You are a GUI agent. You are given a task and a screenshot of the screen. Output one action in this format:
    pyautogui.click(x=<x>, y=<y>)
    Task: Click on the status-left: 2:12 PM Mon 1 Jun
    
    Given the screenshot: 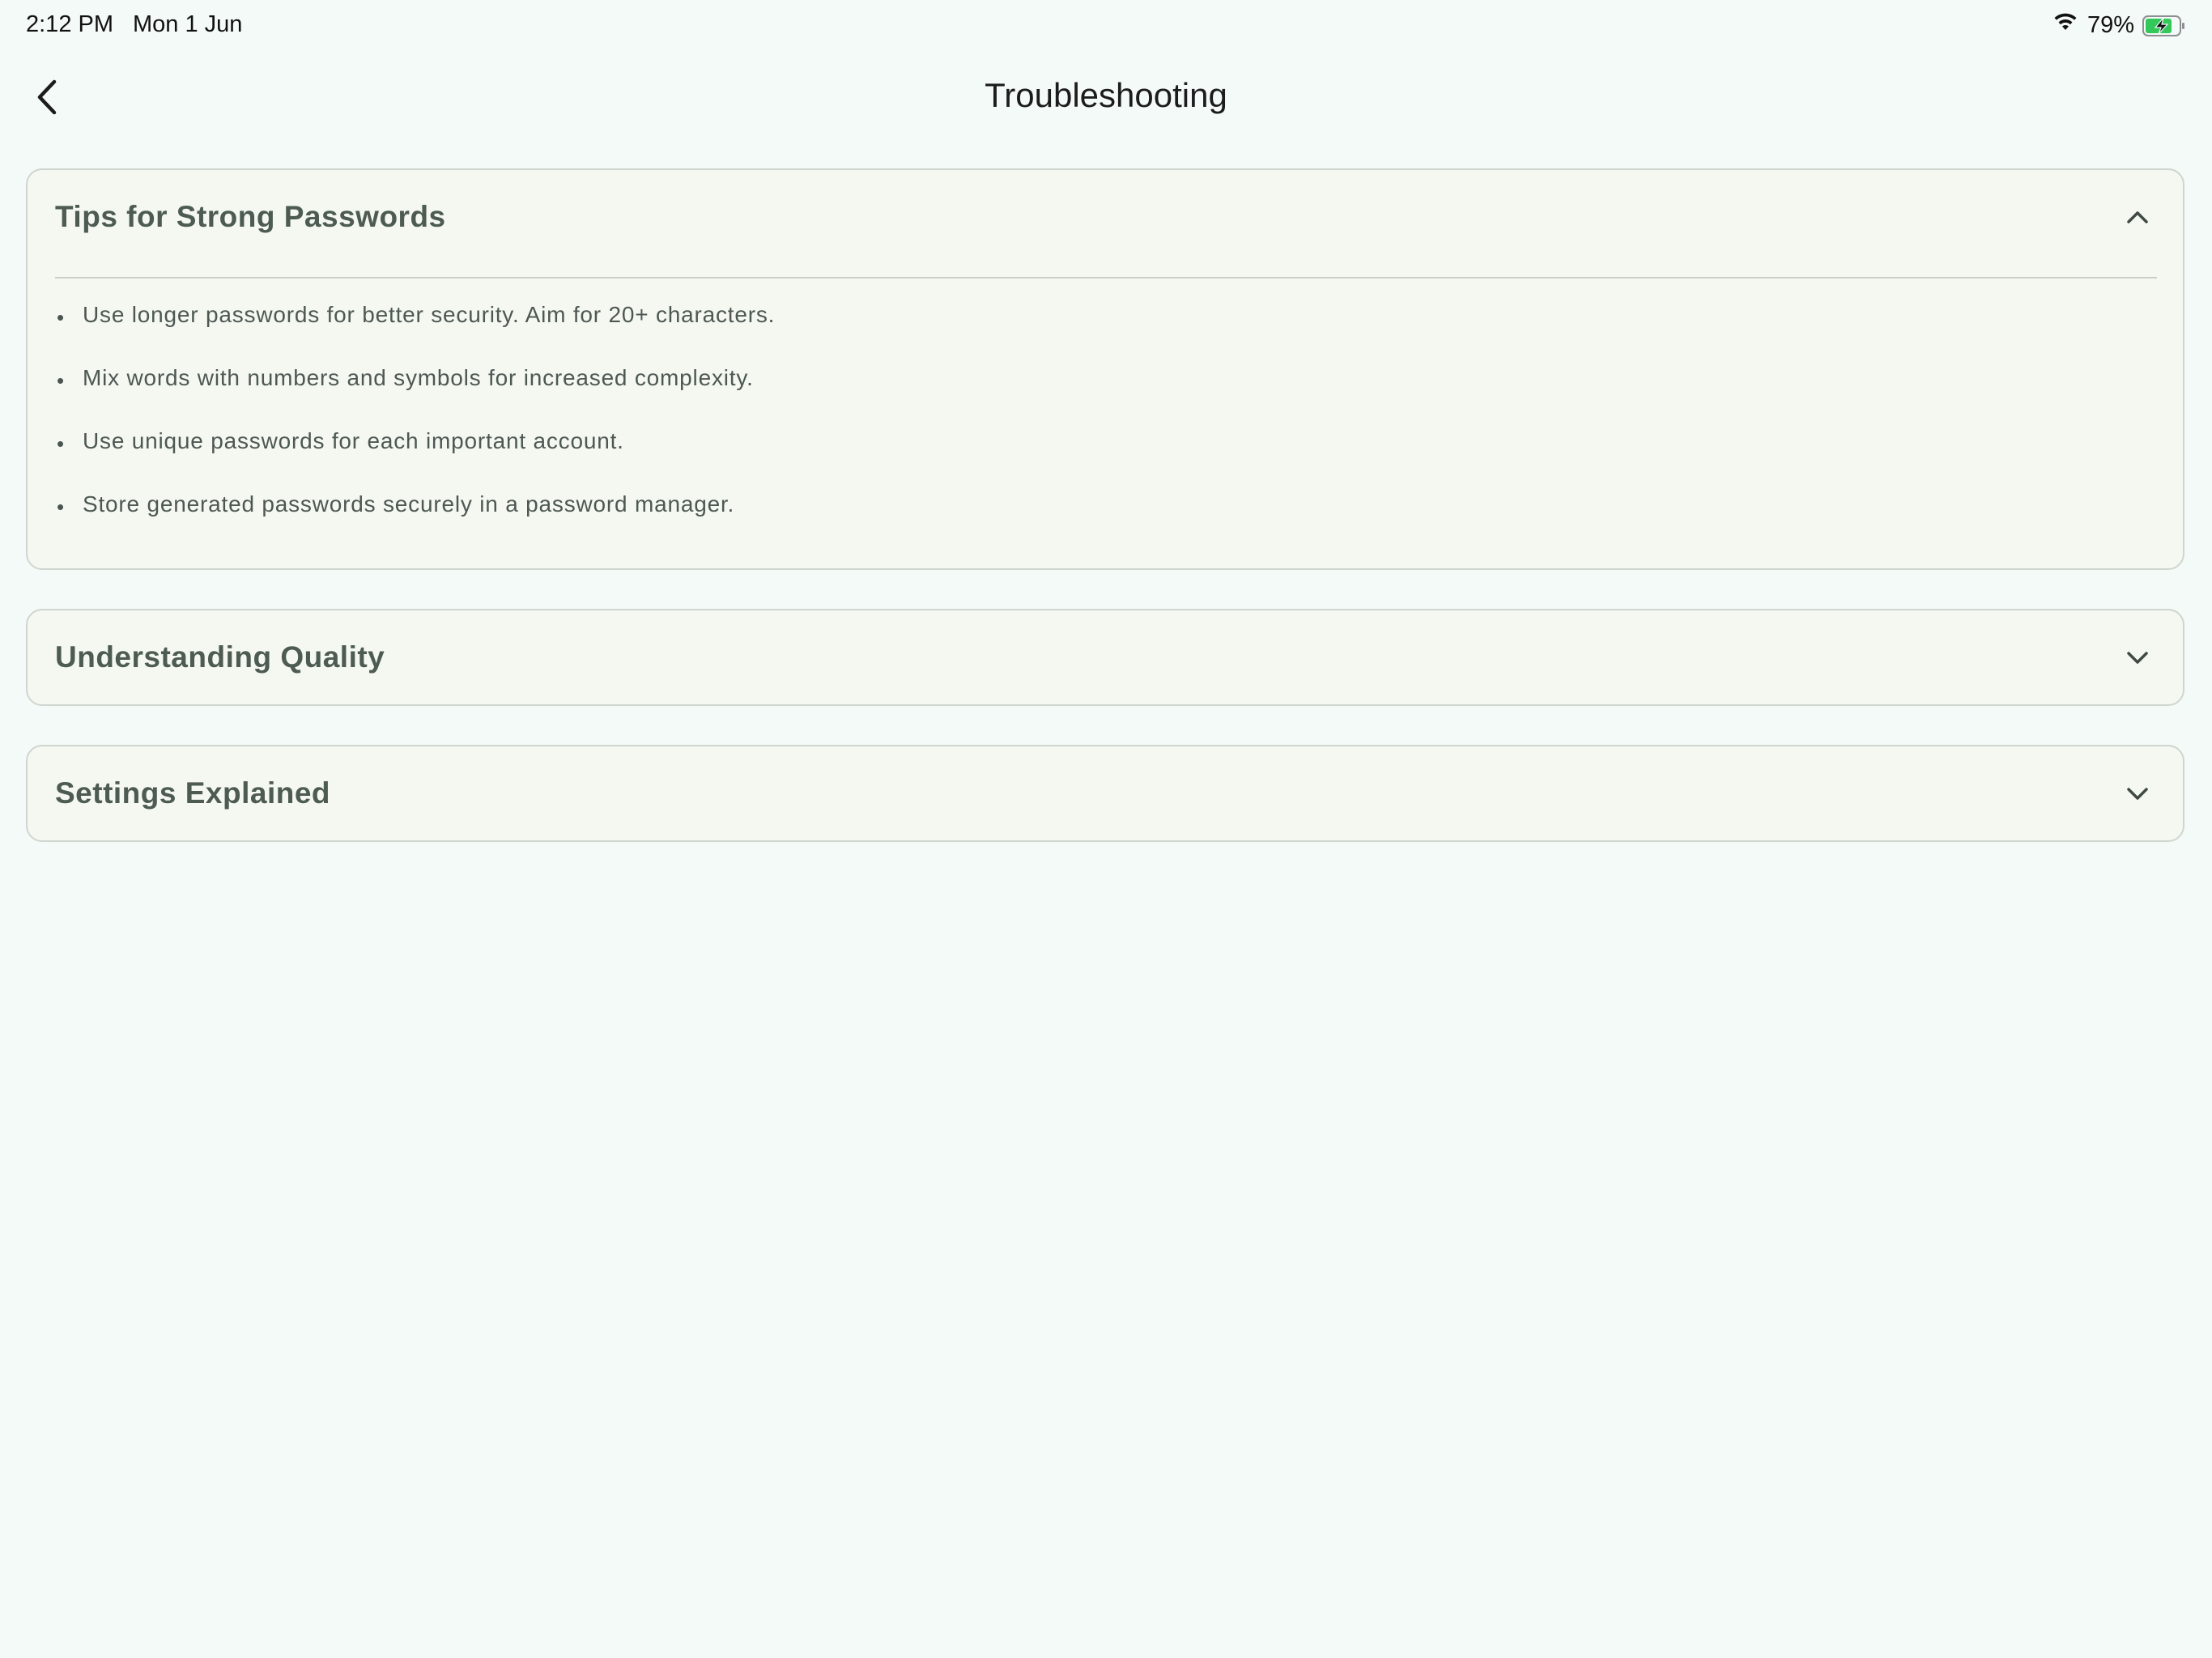 What is the action you would take?
    pyautogui.click(x=134, y=24)
    